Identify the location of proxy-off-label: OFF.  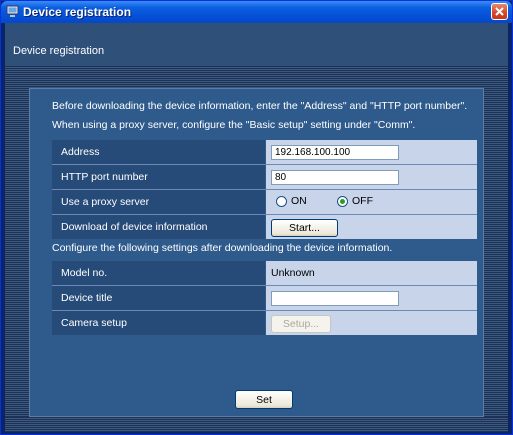
(362, 201).